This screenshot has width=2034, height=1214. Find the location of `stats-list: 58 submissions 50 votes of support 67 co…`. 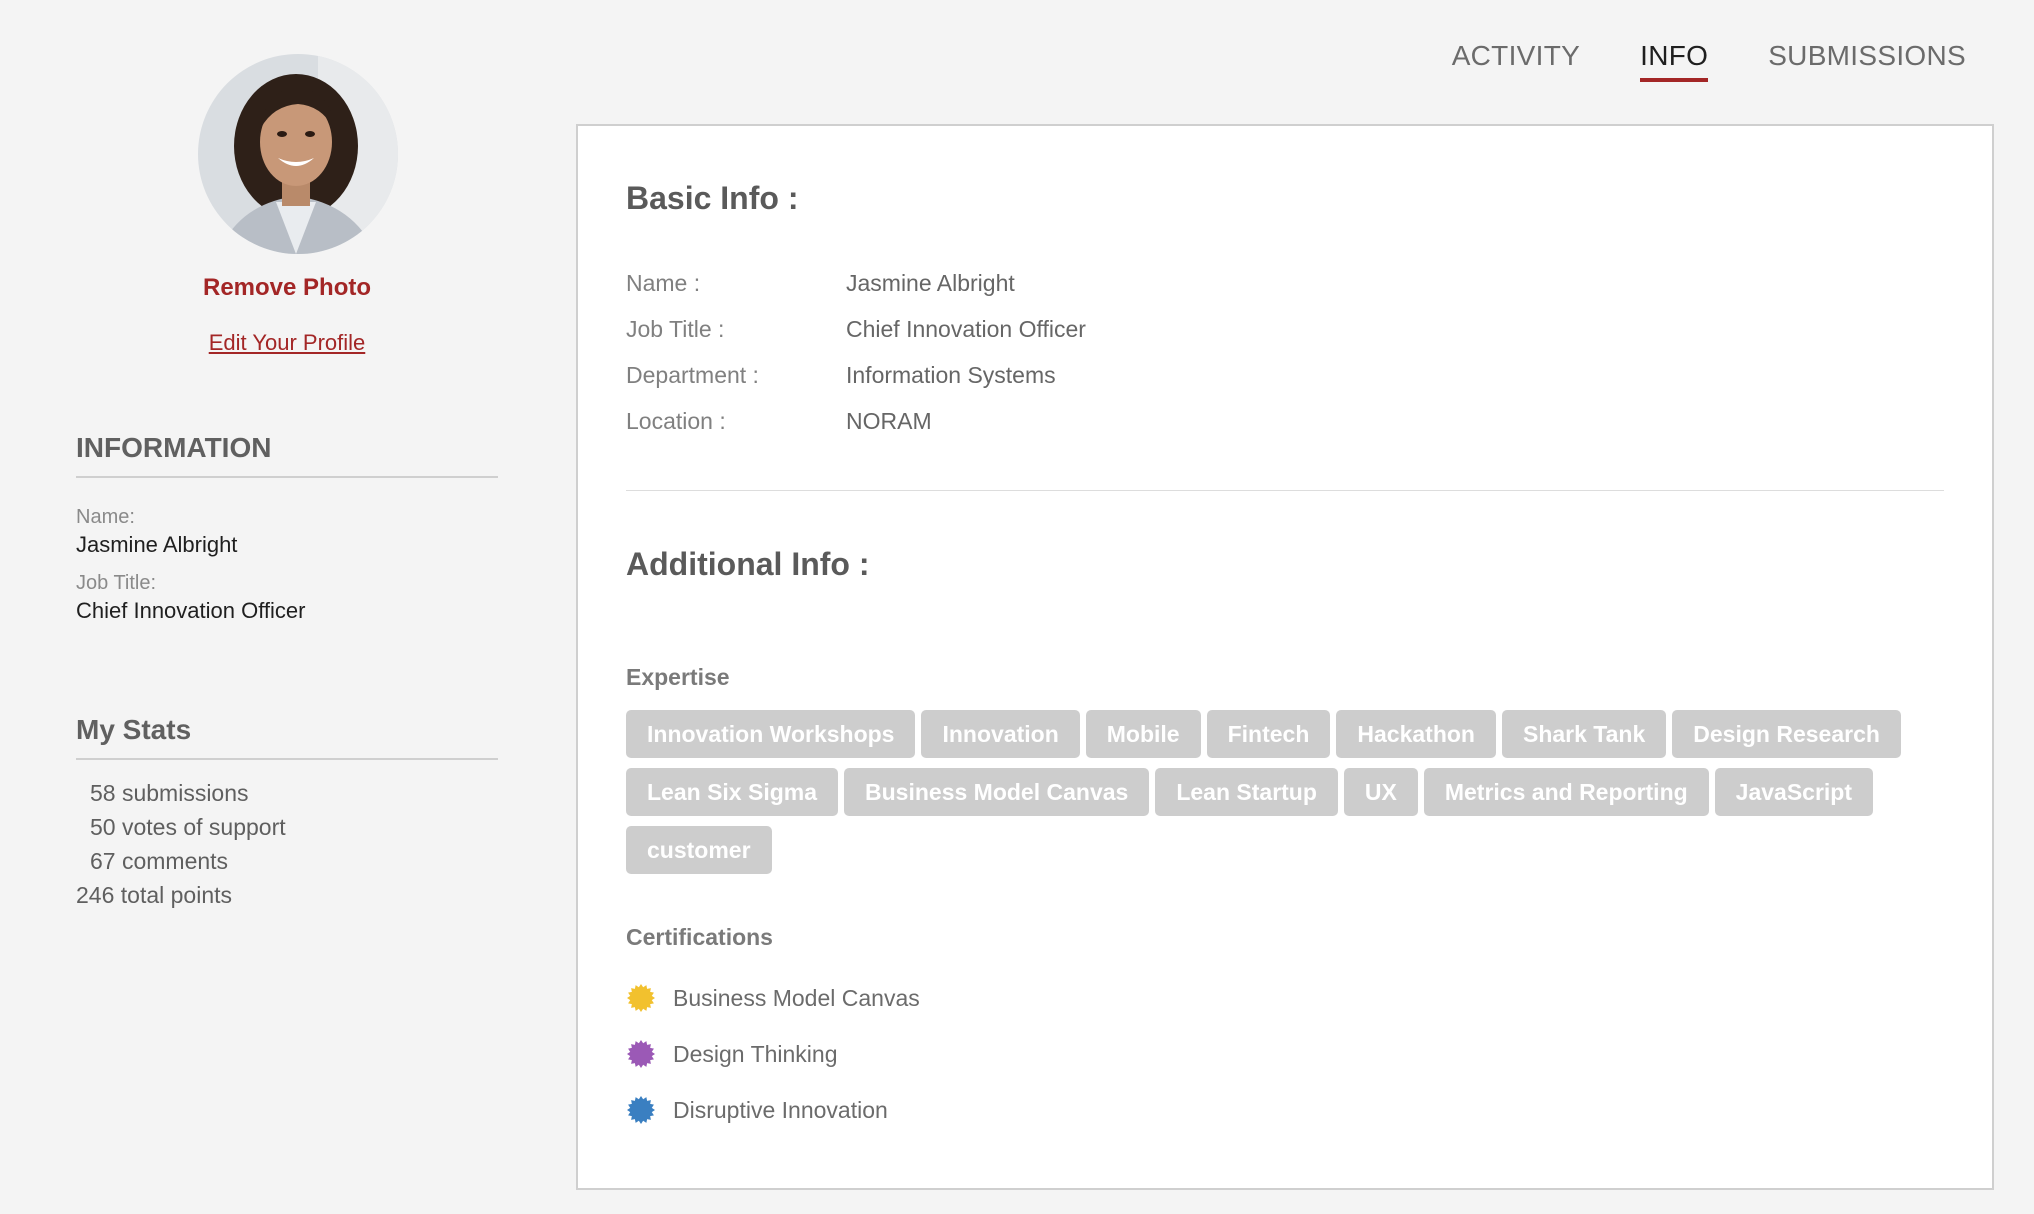

stats-list: 58 submissions 50 votes of support 67 co… is located at coordinates (287, 844).